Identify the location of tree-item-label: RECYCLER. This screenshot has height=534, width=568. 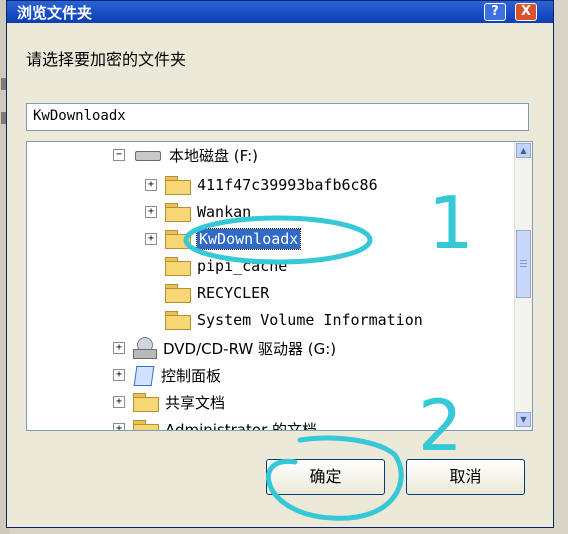
(233, 293).